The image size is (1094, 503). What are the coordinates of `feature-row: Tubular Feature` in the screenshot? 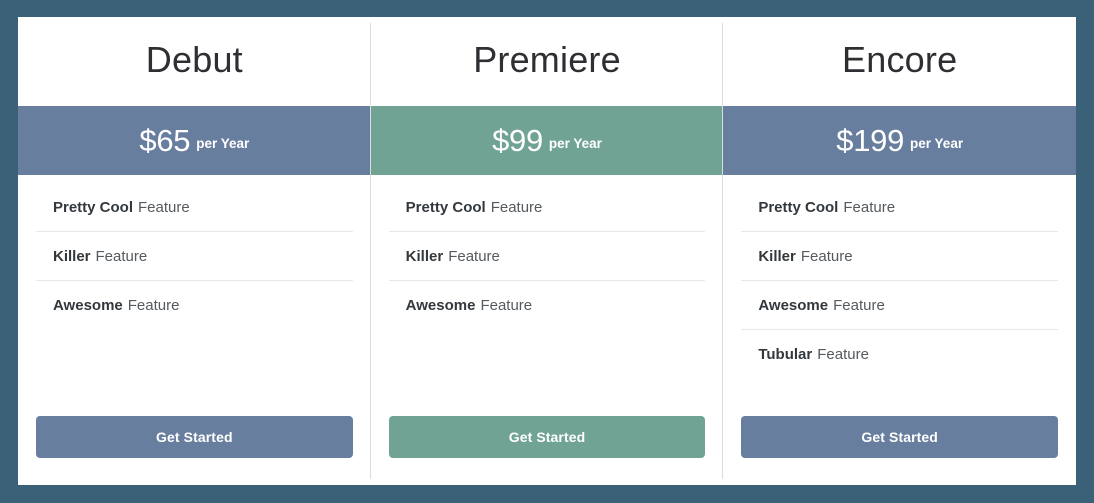 It's located at (899, 354).